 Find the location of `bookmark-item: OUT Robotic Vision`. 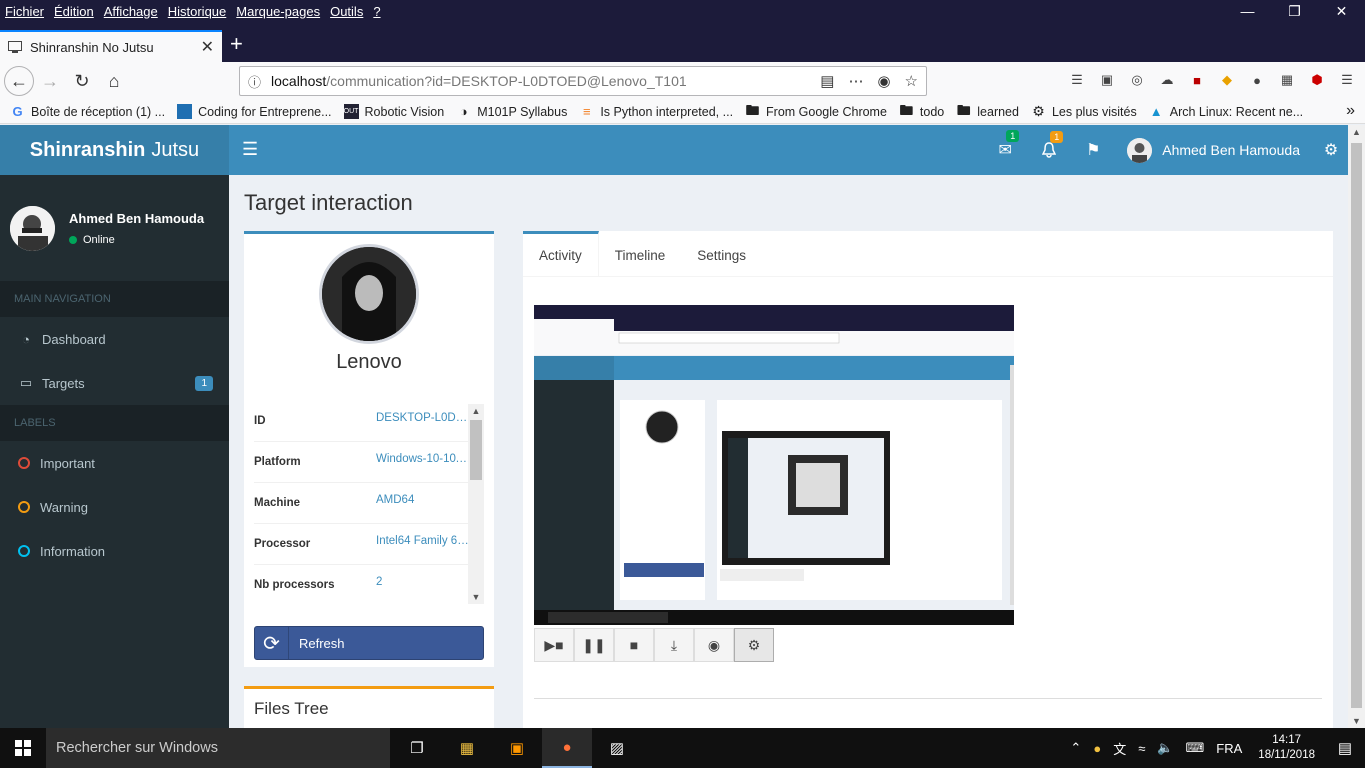

bookmark-item: OUT Robotic Vision is located at coordinates (393, 111).